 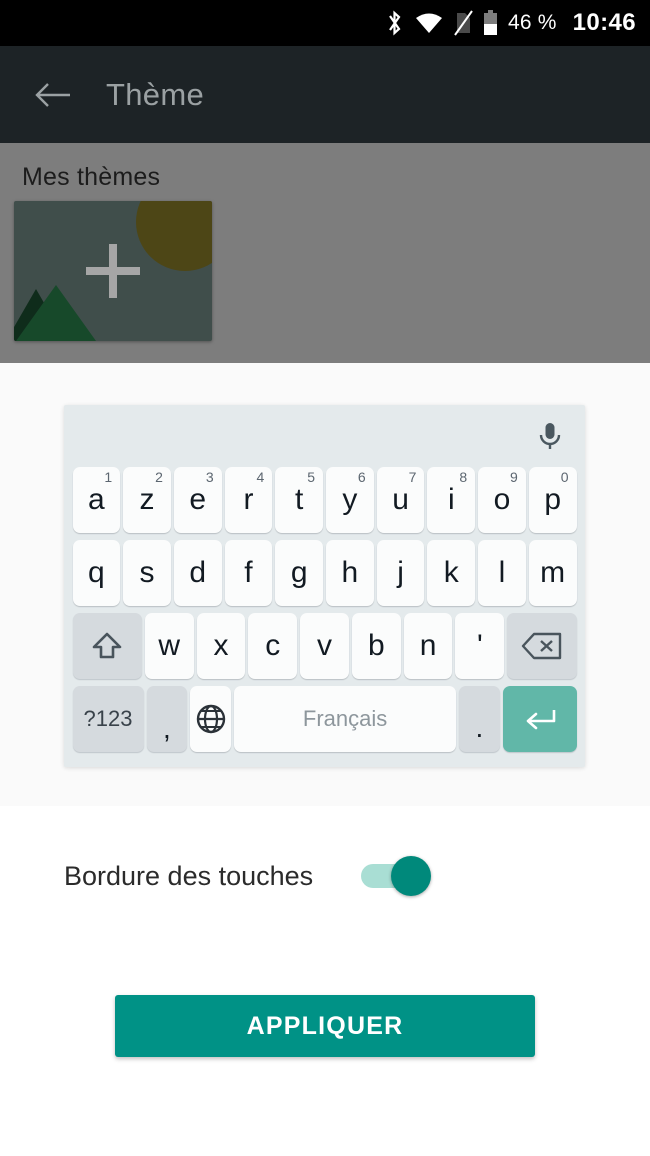 What do you see at coordinates (147, 573) in the screenshot?
I see `key-s: s` at bounding box center [147, 573].